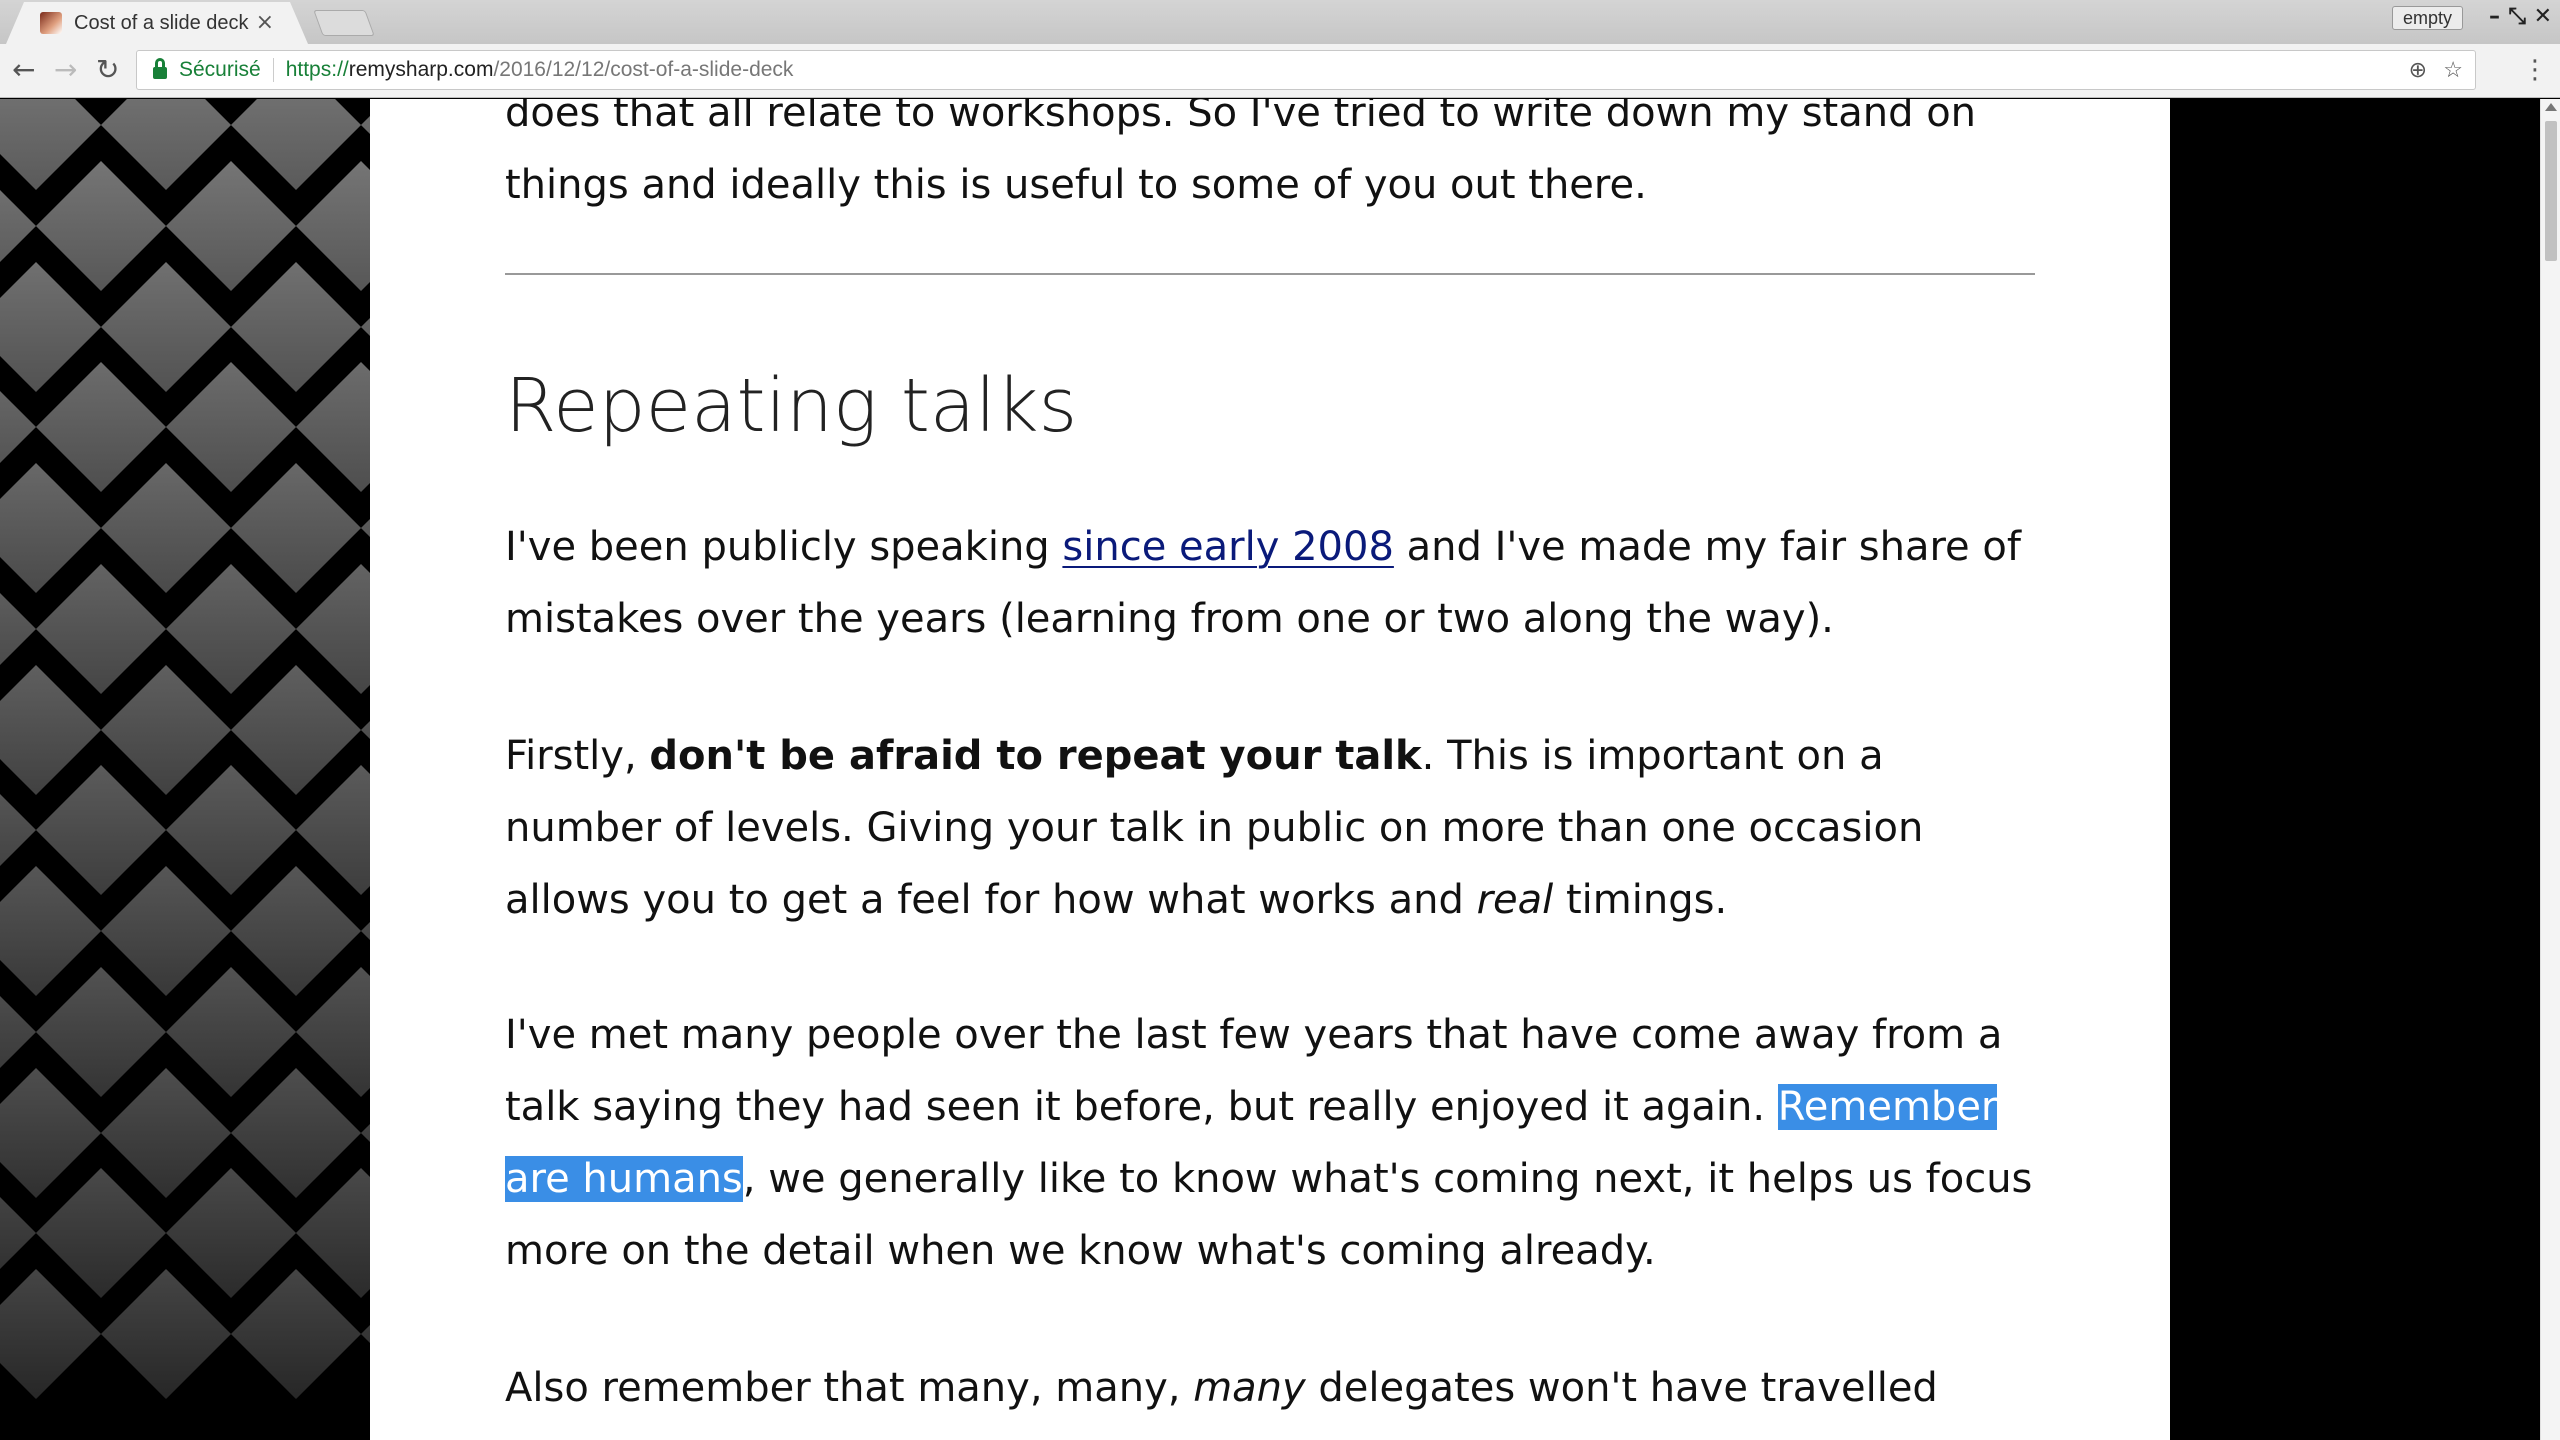 The width and height of the screenshot is (2560, 1440). What do you see at coordinates (1515, 900) in the screenshot?
I see `italic-text: real` at bounding box center [1515, 900].